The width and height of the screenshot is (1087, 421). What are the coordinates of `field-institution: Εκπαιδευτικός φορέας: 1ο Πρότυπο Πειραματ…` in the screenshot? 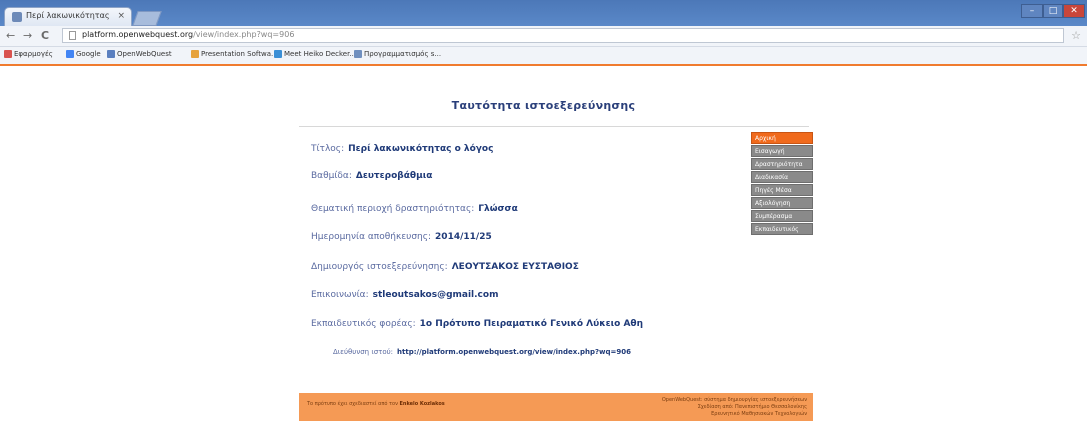 It's located at (477, 324).